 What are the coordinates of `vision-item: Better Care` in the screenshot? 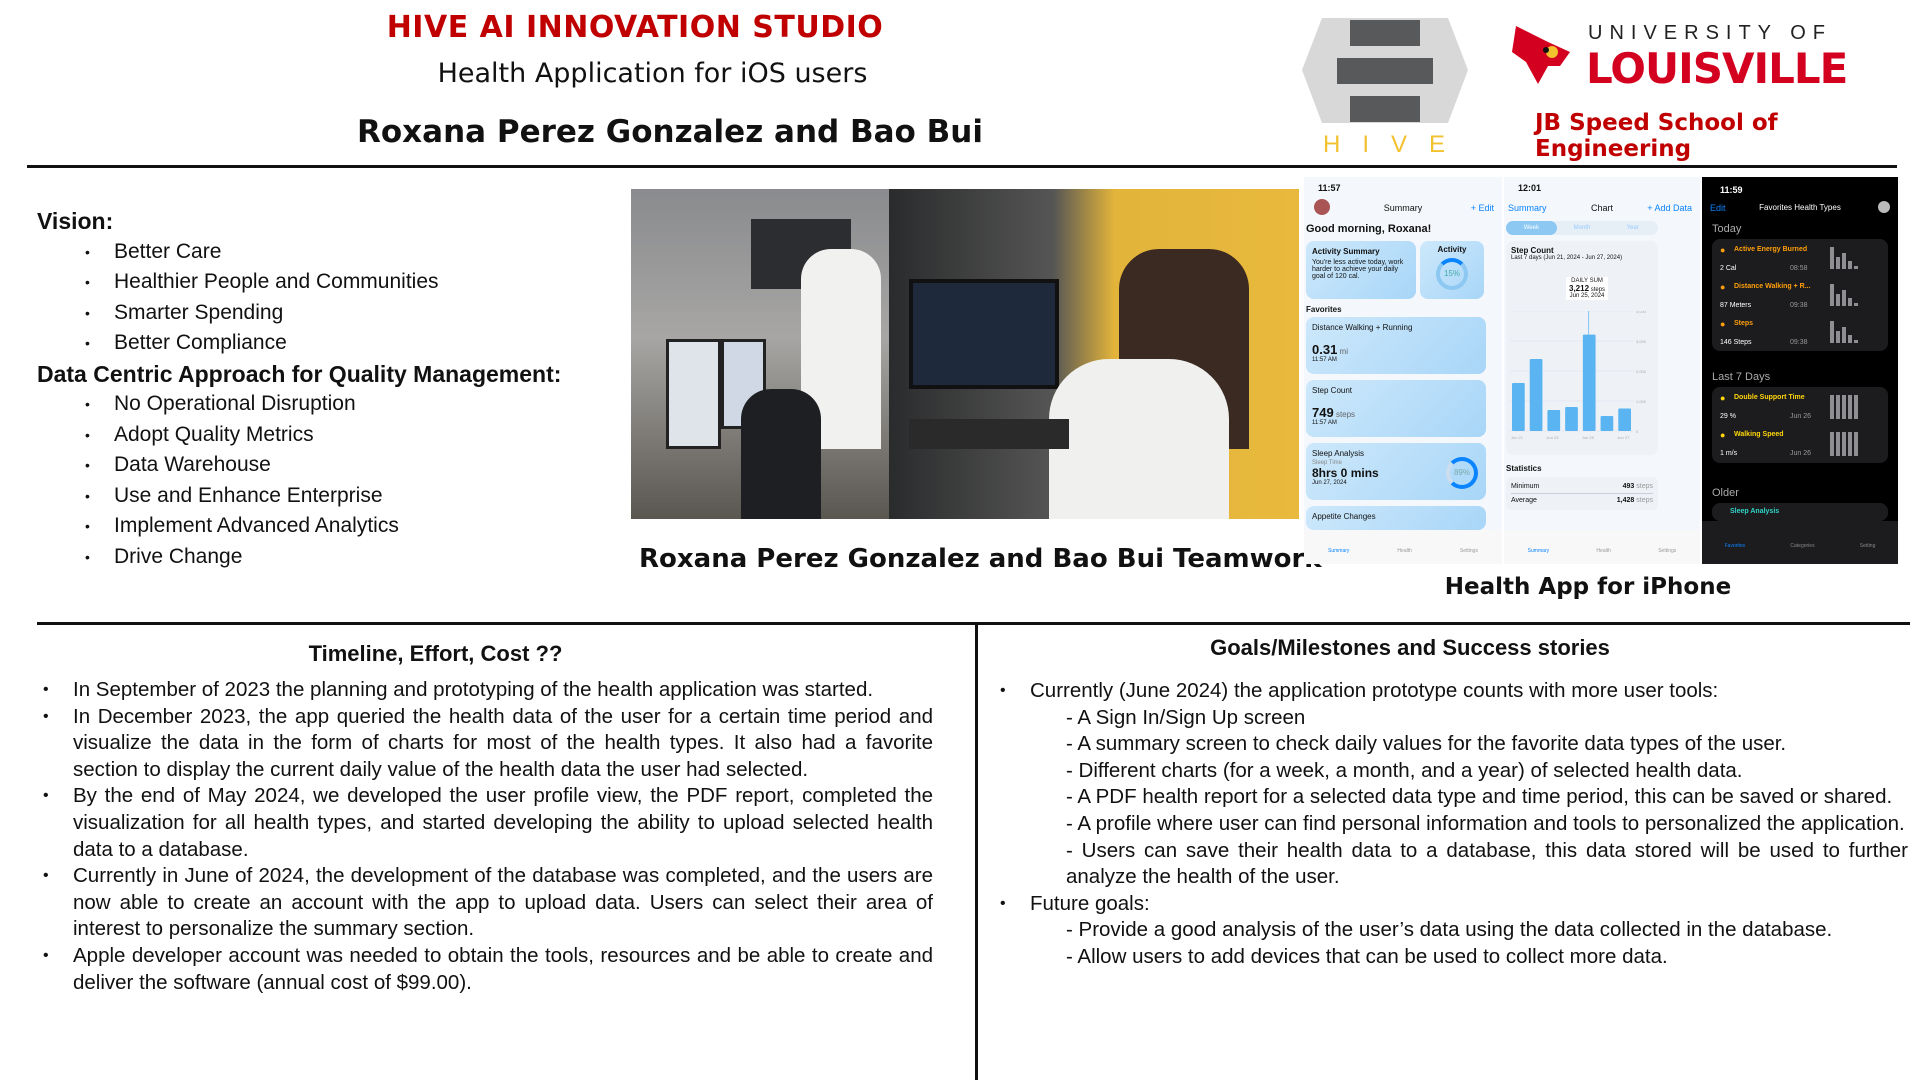 It's located at (299, 252).